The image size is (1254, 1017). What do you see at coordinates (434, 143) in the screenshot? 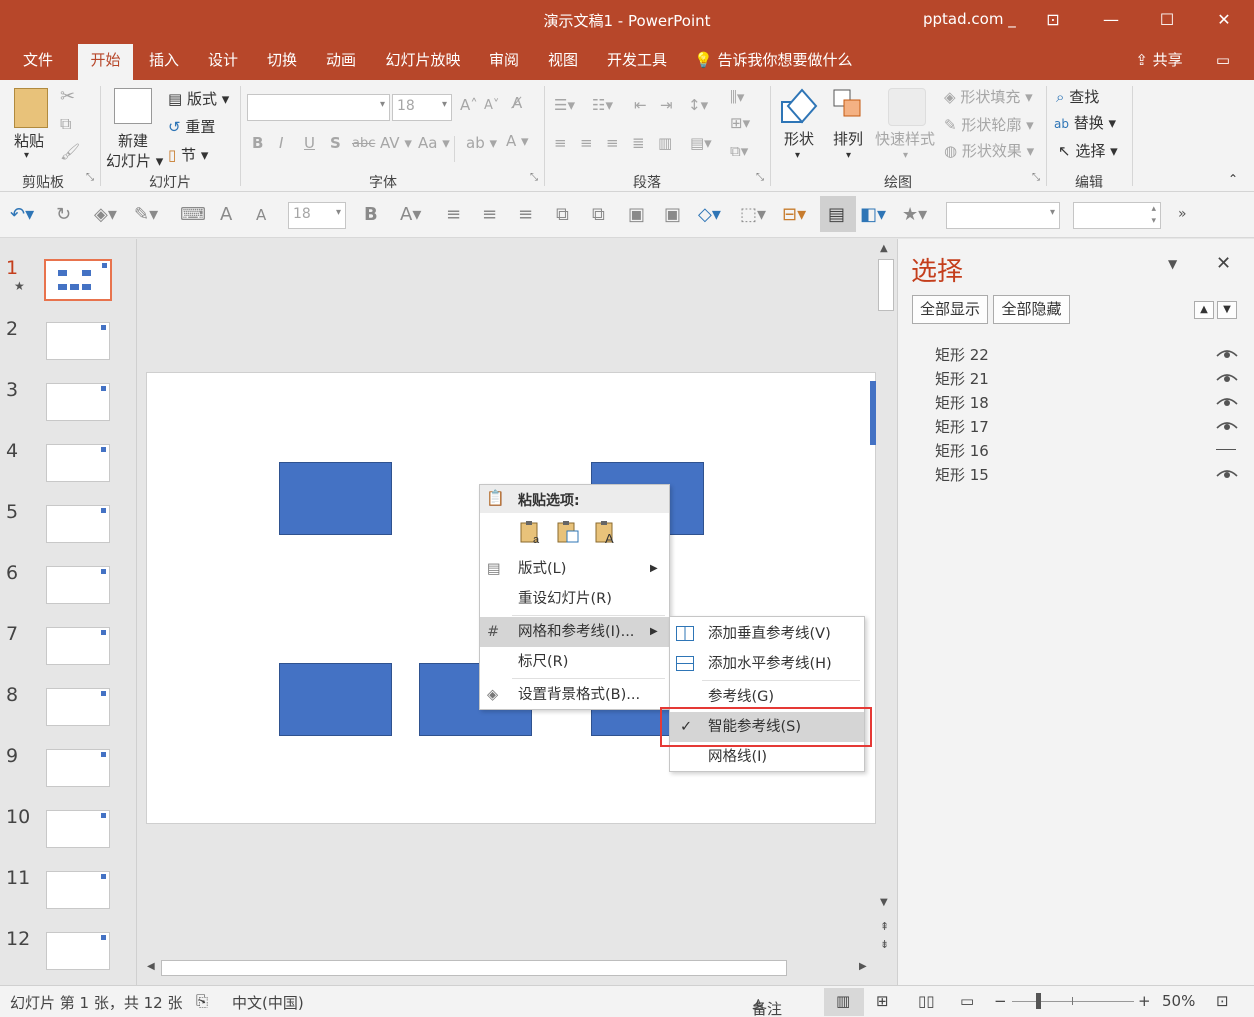
I see `change-case-icon: Aa ▾` at bounding box center [434, 143].